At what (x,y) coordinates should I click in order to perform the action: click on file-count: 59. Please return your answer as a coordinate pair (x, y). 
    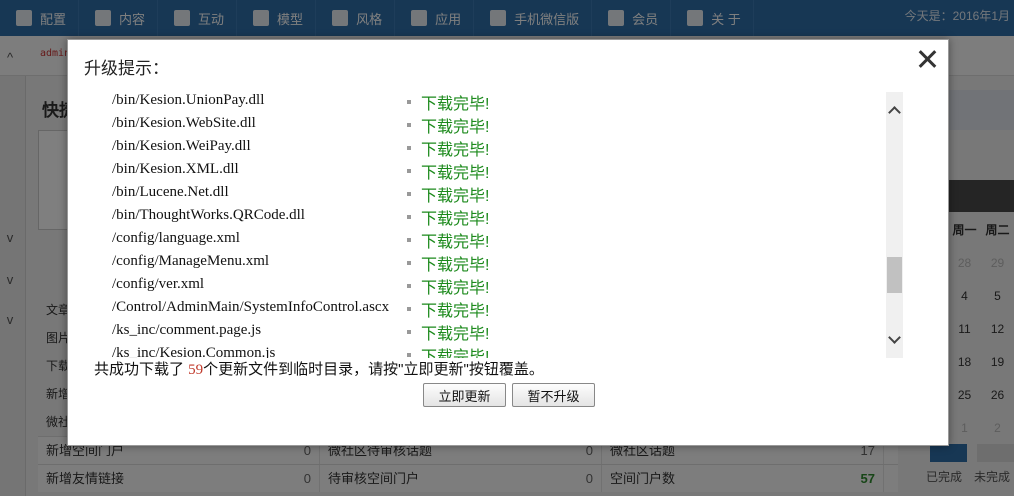
    Looking at the image, I should click on (196, 370).